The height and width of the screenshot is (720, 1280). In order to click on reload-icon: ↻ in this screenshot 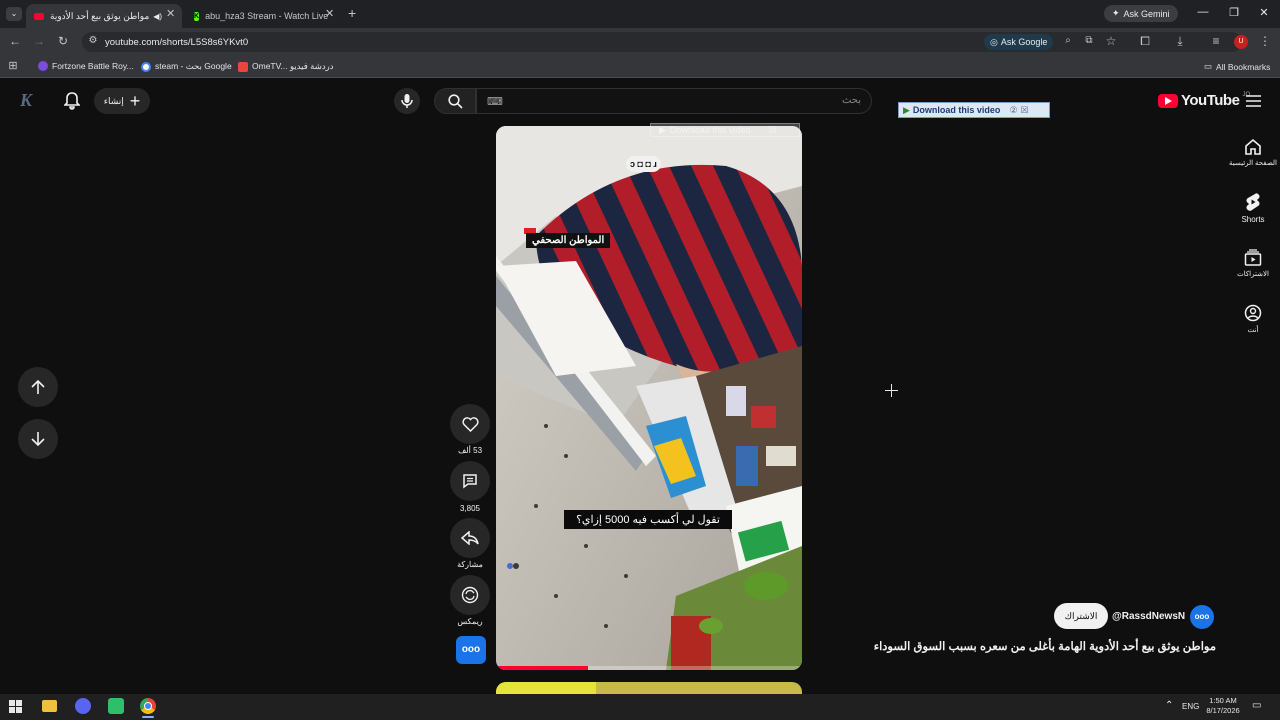, I will do `click(63, 41)`.